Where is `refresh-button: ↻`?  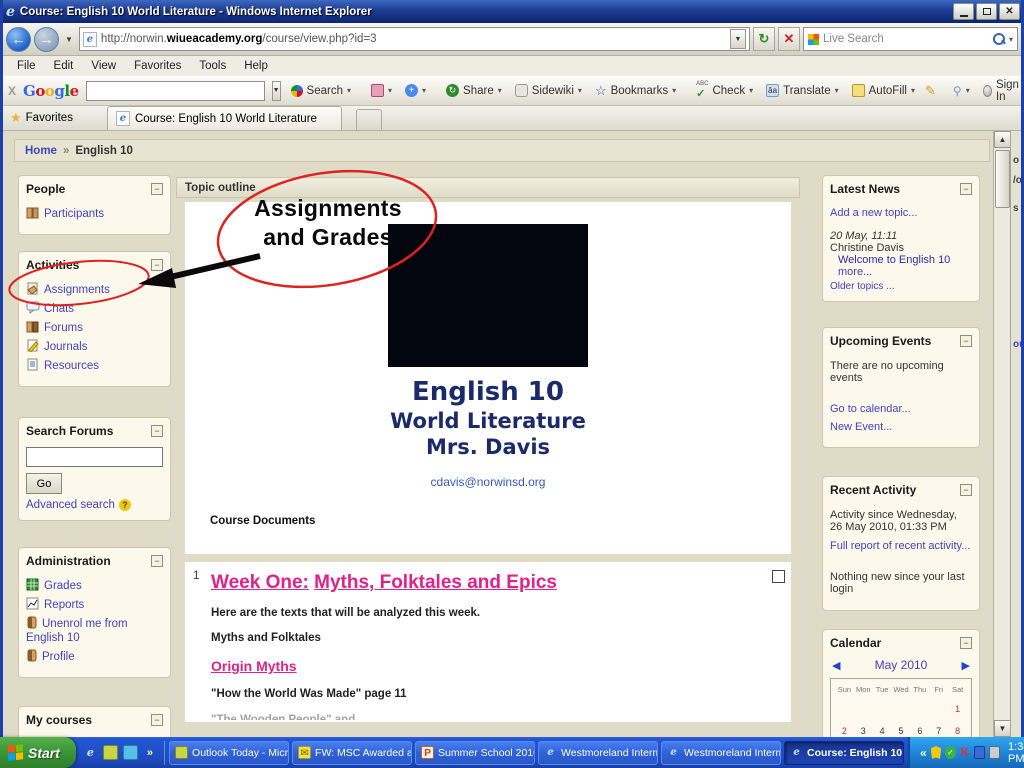 refresh-button: ↻ is located at coordinates (764, 39).